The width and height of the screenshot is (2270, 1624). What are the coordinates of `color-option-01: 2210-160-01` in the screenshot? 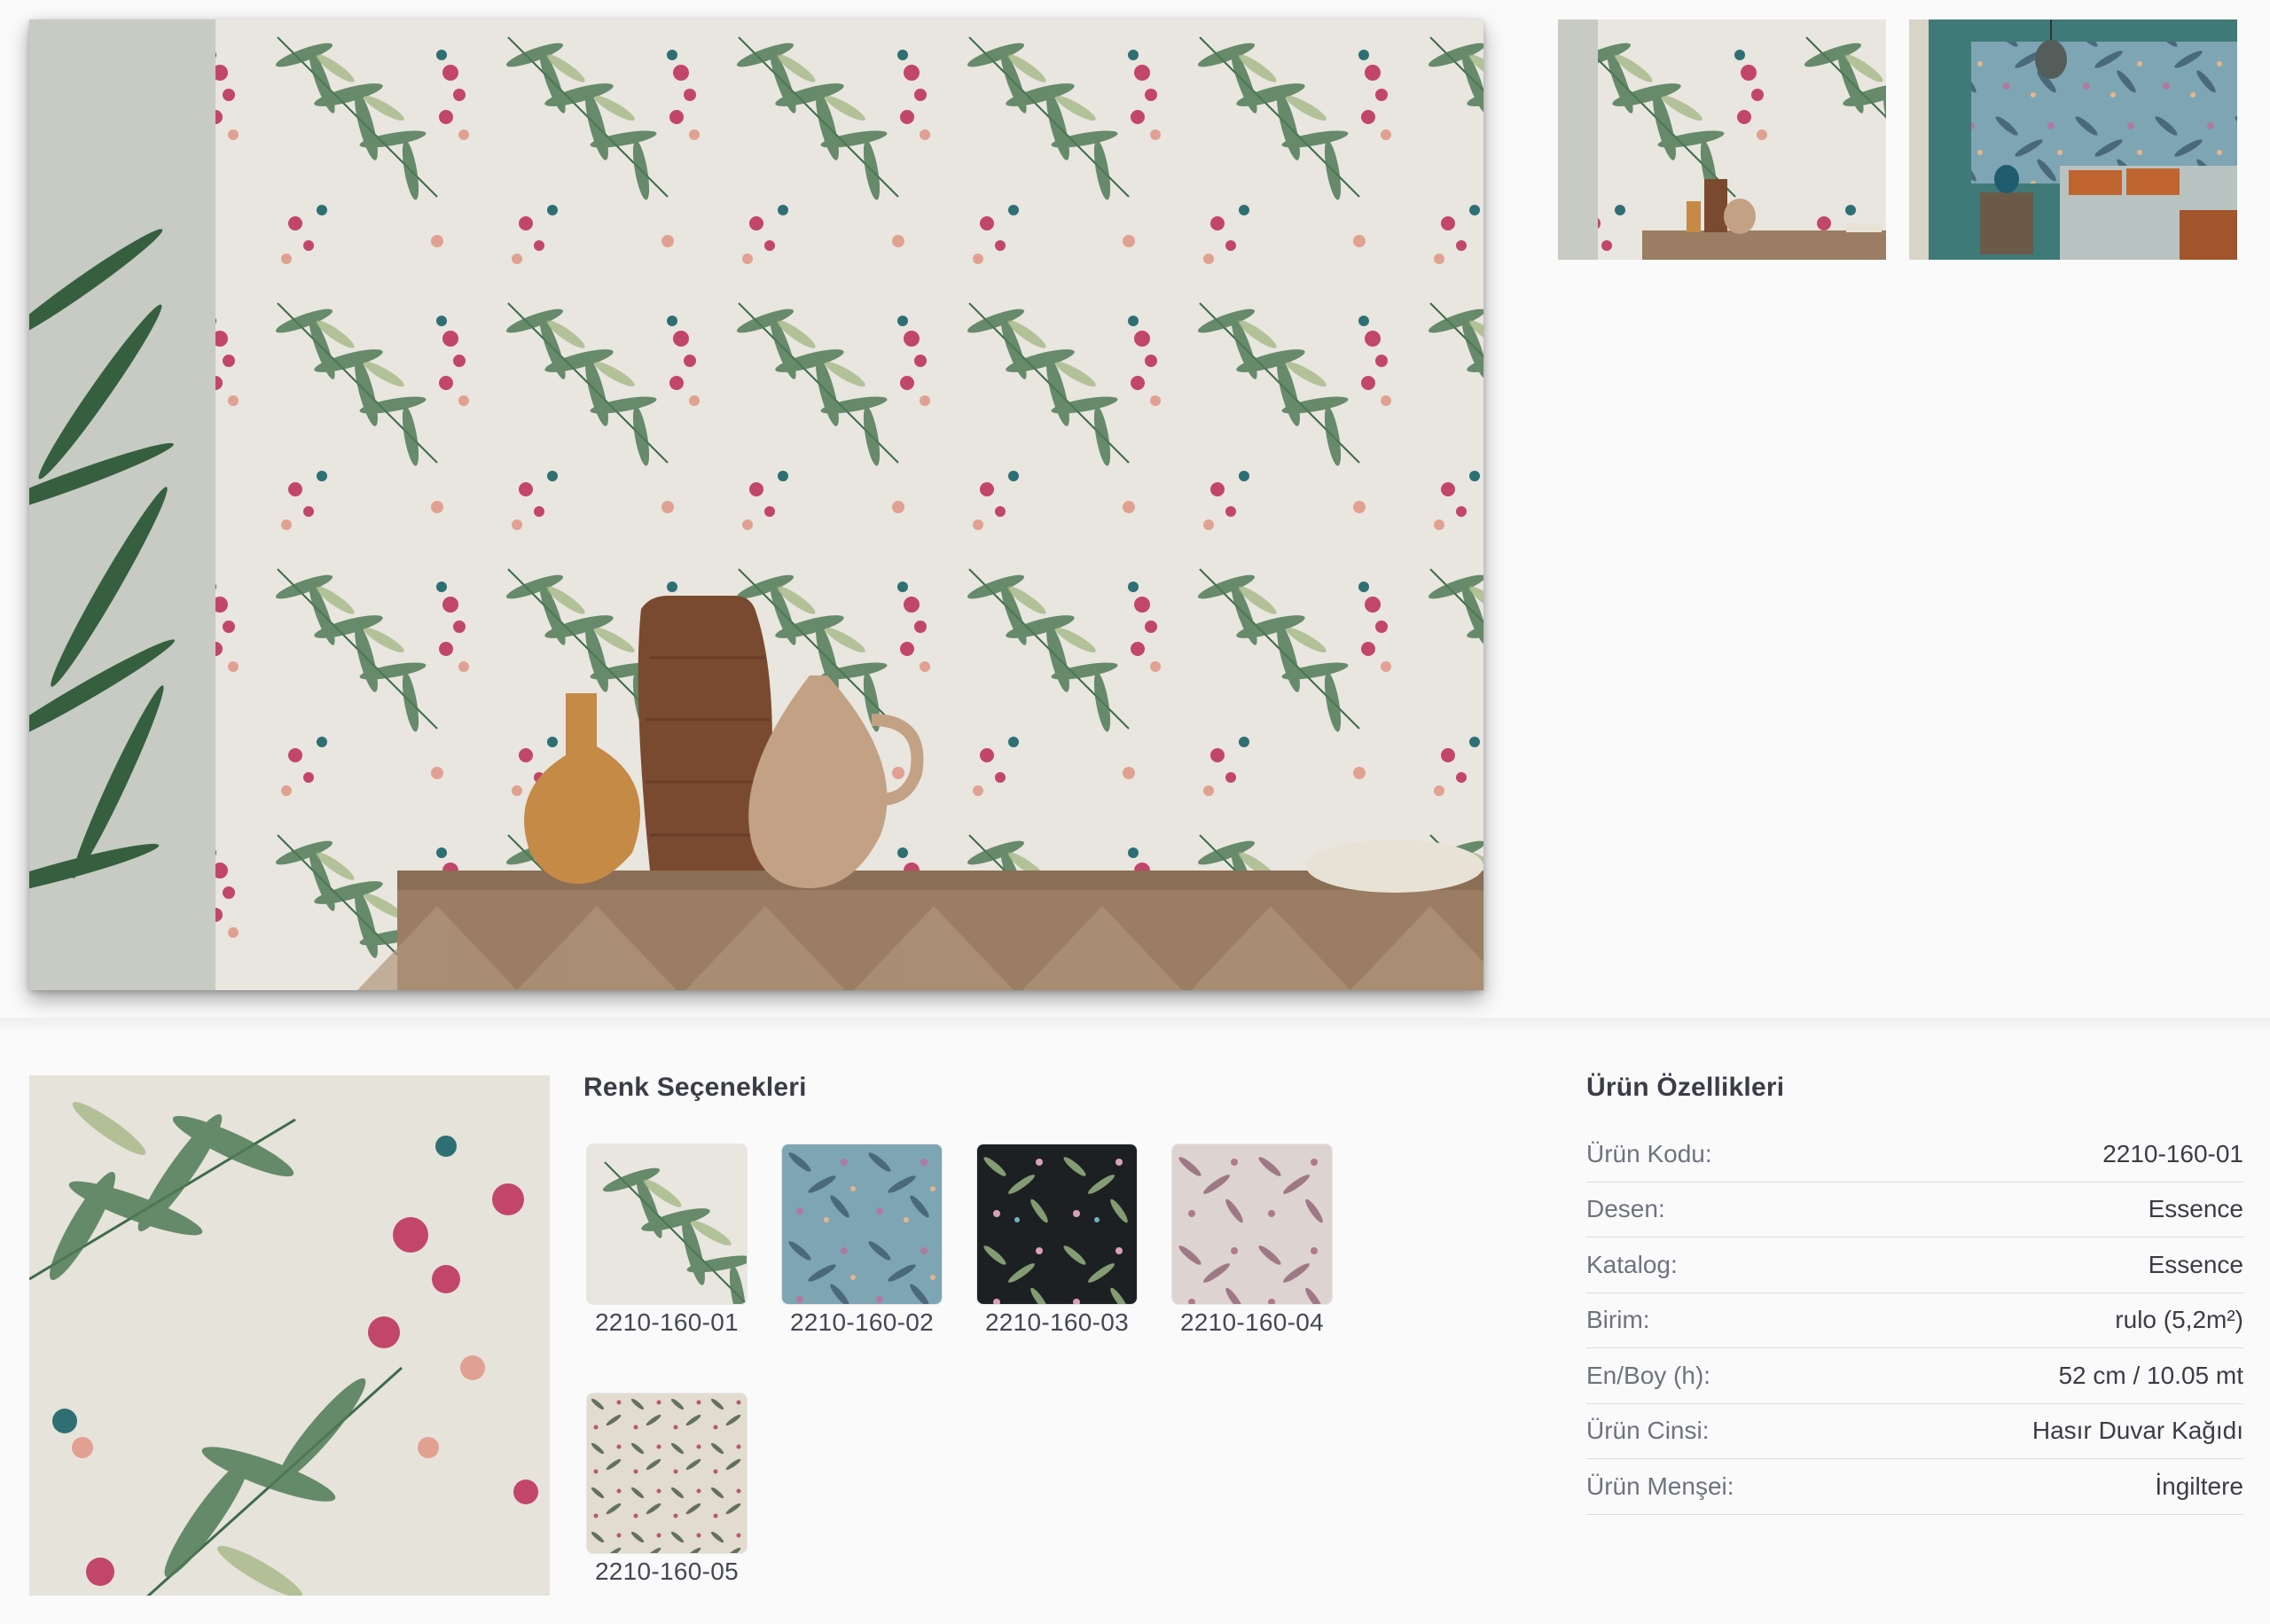 It's located at (666, 1240).